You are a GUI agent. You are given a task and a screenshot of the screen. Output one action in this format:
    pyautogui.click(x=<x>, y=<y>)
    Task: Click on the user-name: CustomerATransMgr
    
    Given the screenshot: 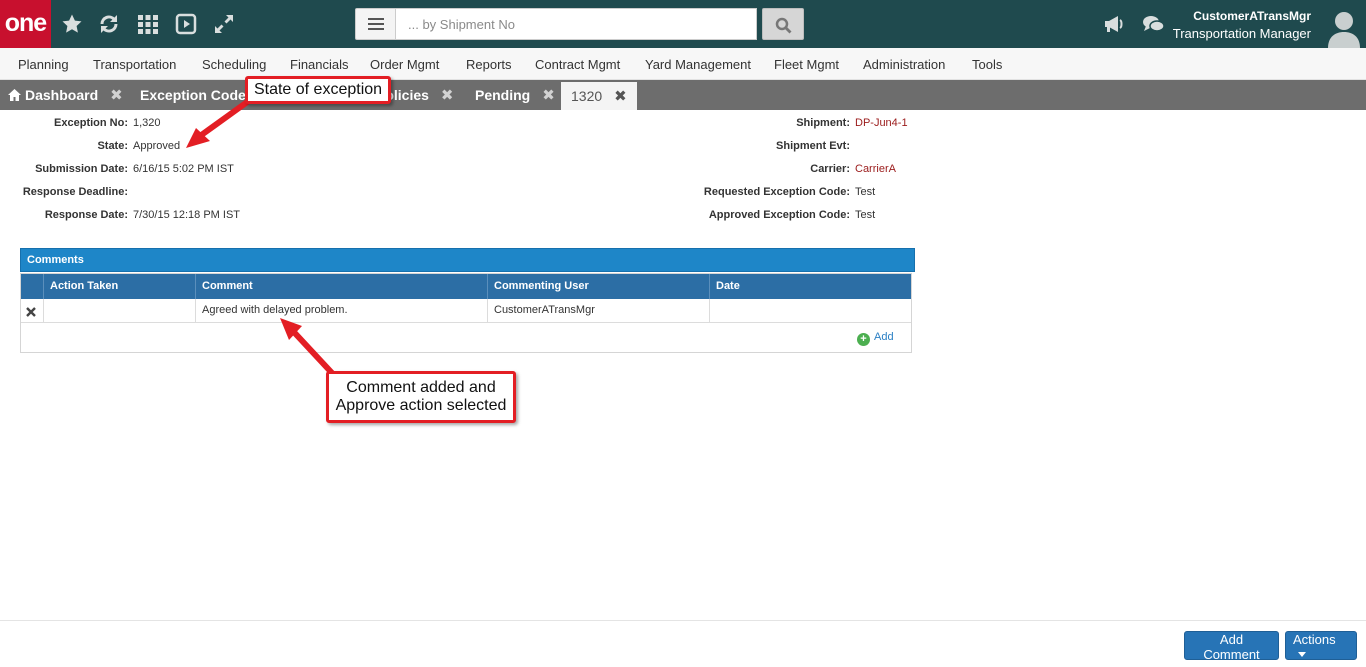 What is the action you would take?
    pyautogui.click(x=1252, y=16)
    